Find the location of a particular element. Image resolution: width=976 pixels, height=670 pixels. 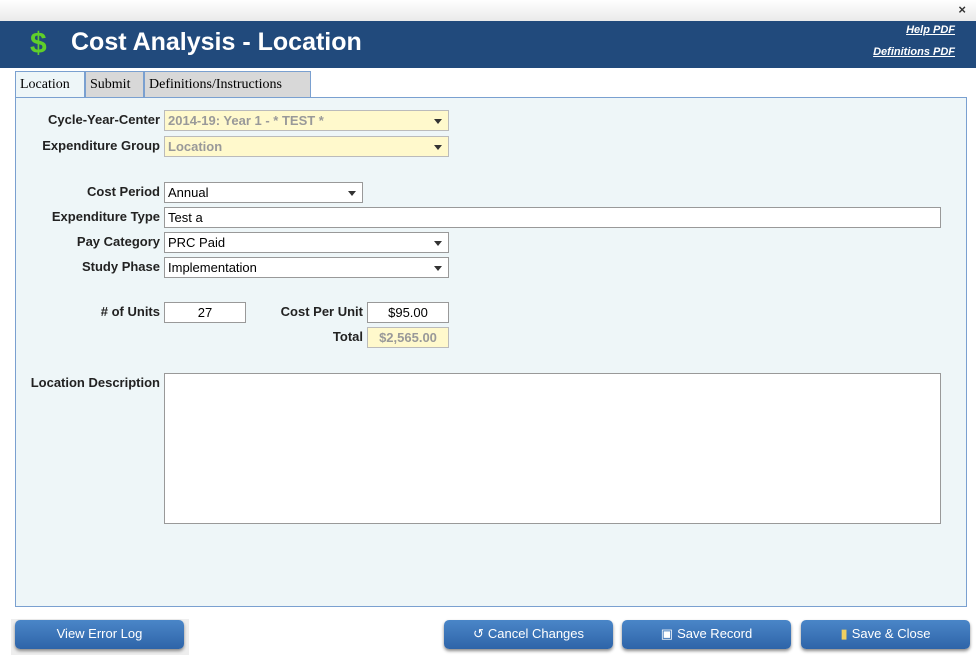

window-bar: × is located at coordinates (488, 10).